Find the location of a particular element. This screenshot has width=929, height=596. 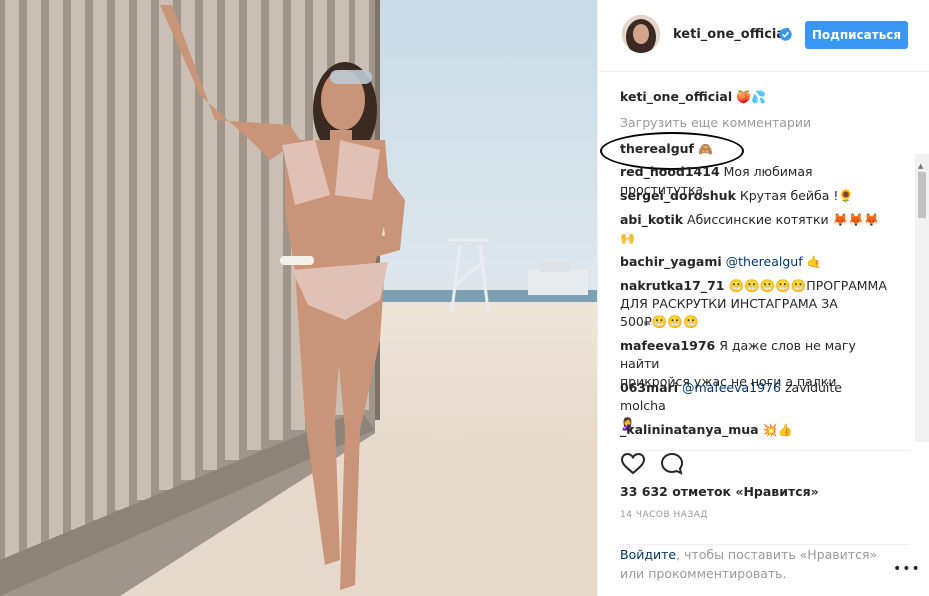

caption: keti_one_official 🍑💦 is located at coordinates (755, 97).